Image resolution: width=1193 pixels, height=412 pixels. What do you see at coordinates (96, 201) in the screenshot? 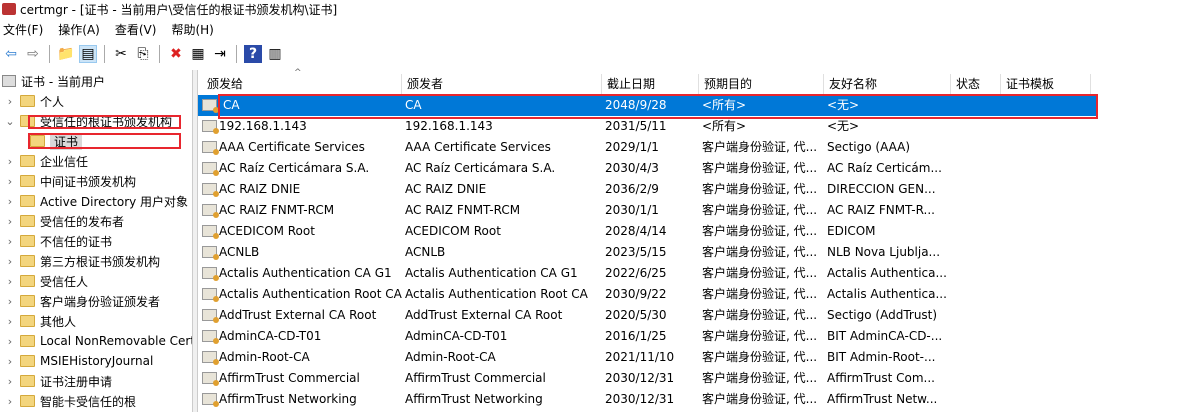
I see `tree-item: › Active Directory 用户对象` at bounding box center [96, 201].